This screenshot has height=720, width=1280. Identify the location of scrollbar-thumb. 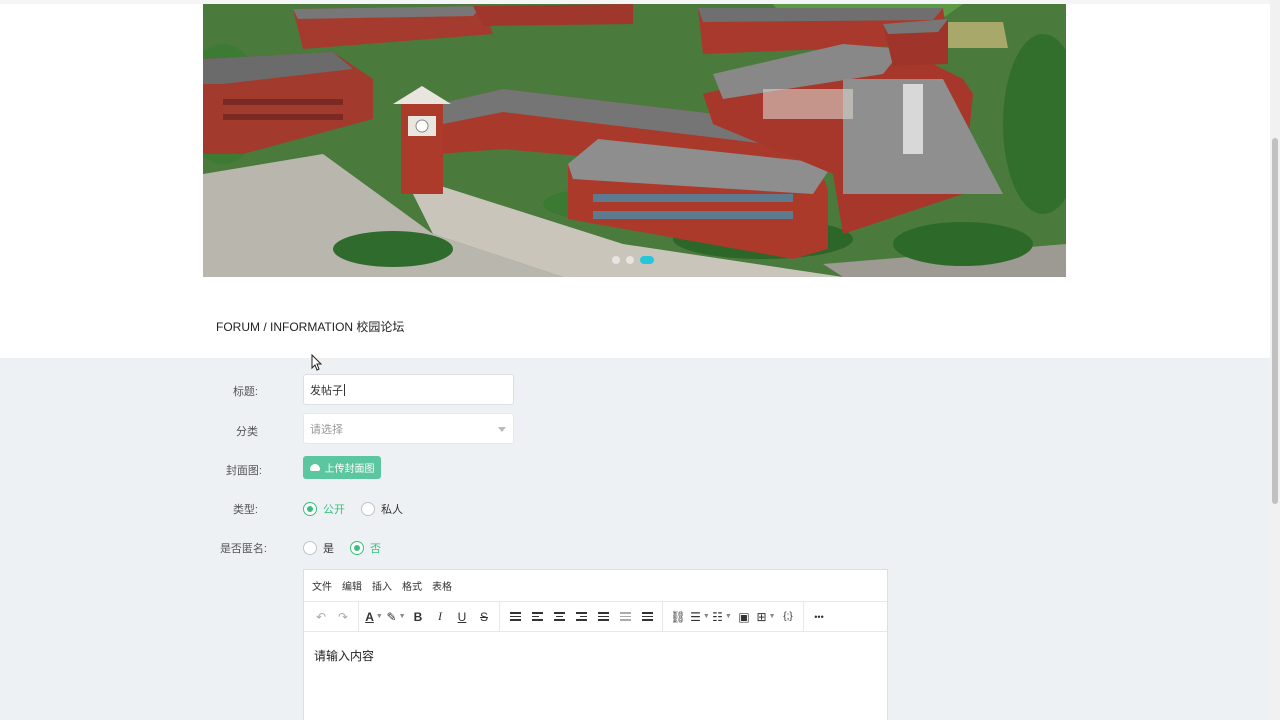
(1275, 321).